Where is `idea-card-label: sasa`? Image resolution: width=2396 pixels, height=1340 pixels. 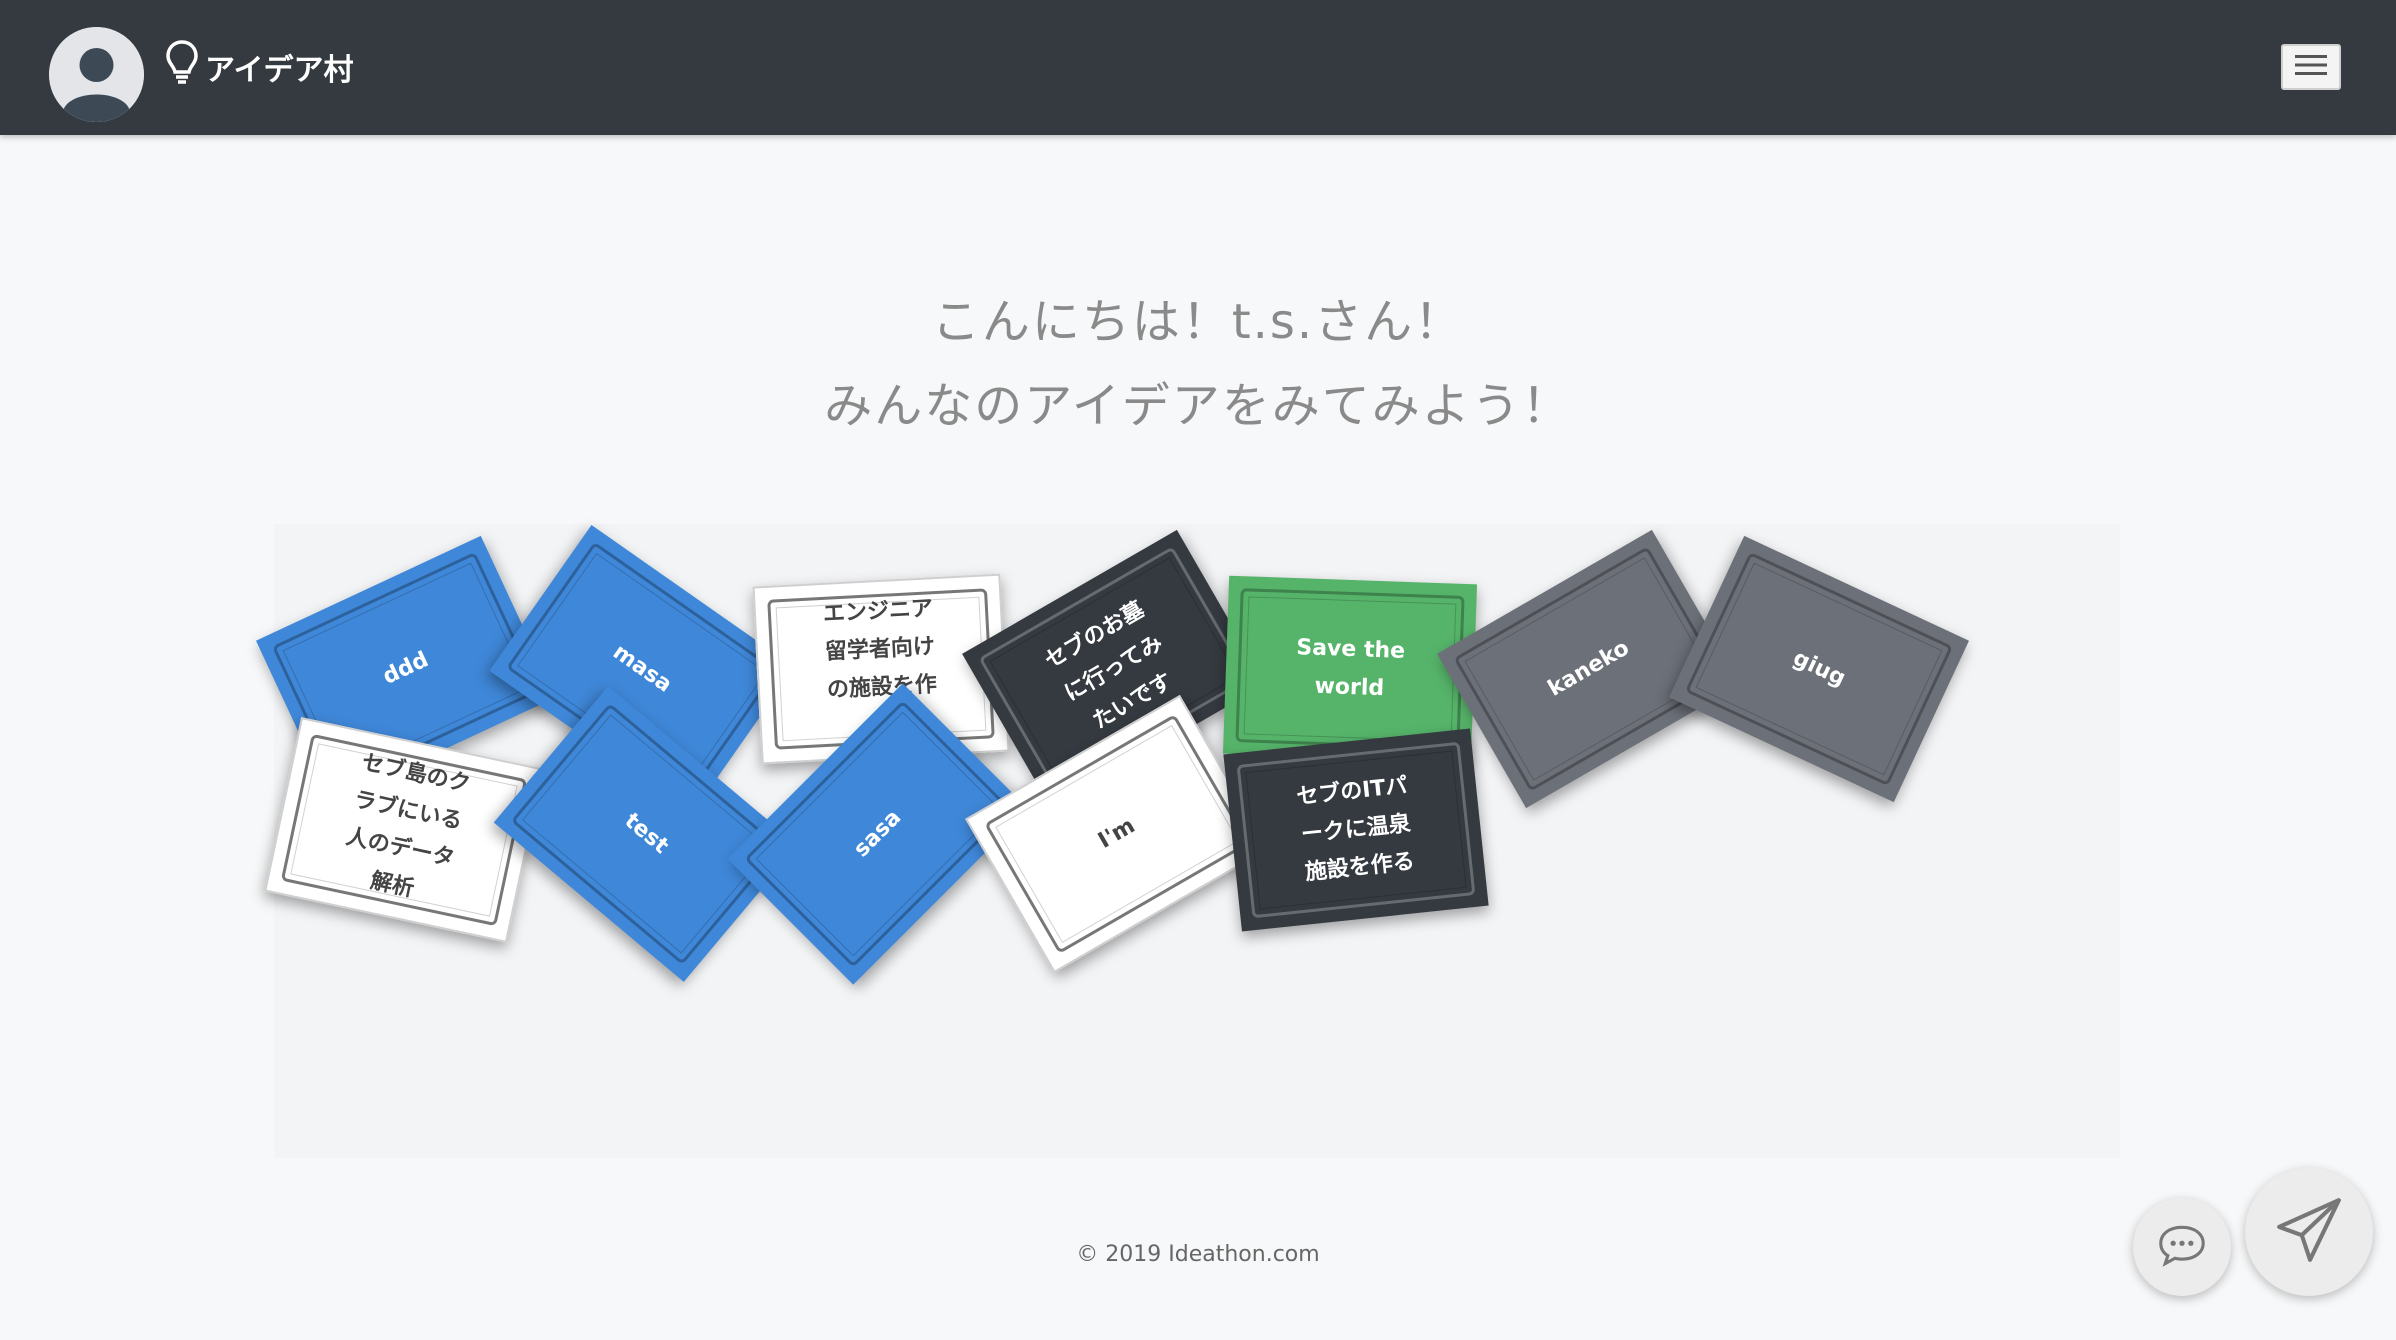
idea-card-label: sasa is located at coordinates (878, 834).